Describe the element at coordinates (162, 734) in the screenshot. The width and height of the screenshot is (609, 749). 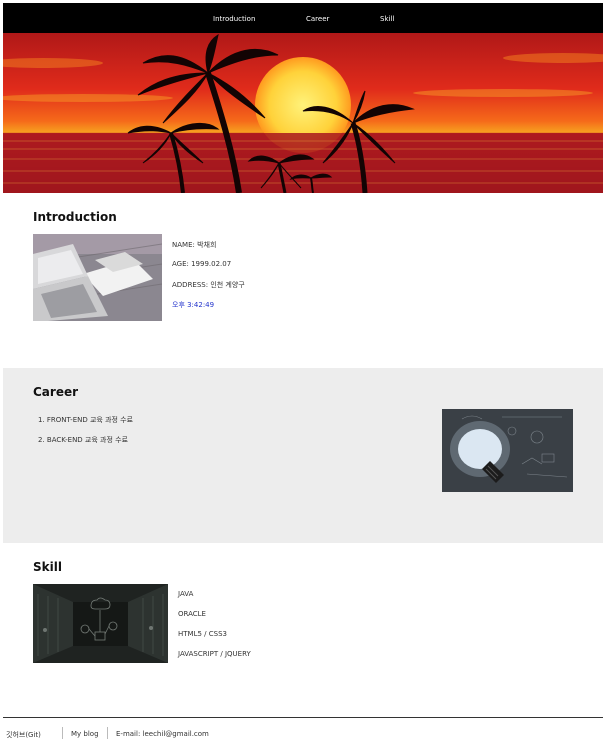
I see `footer-email: E-mail: leechil@gmail.com` at that location.